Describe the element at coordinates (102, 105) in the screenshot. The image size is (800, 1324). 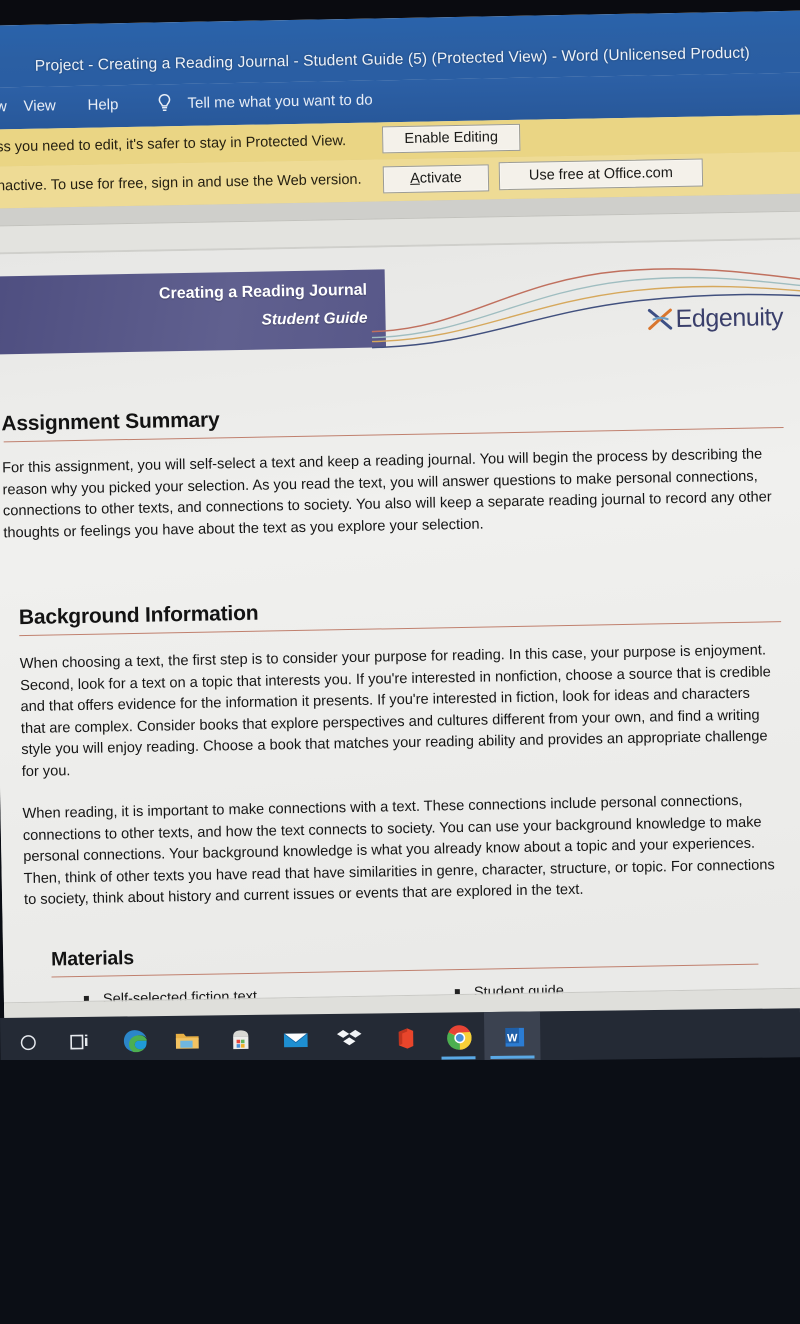
I see `ribbon-tab-help: Help` at that location.